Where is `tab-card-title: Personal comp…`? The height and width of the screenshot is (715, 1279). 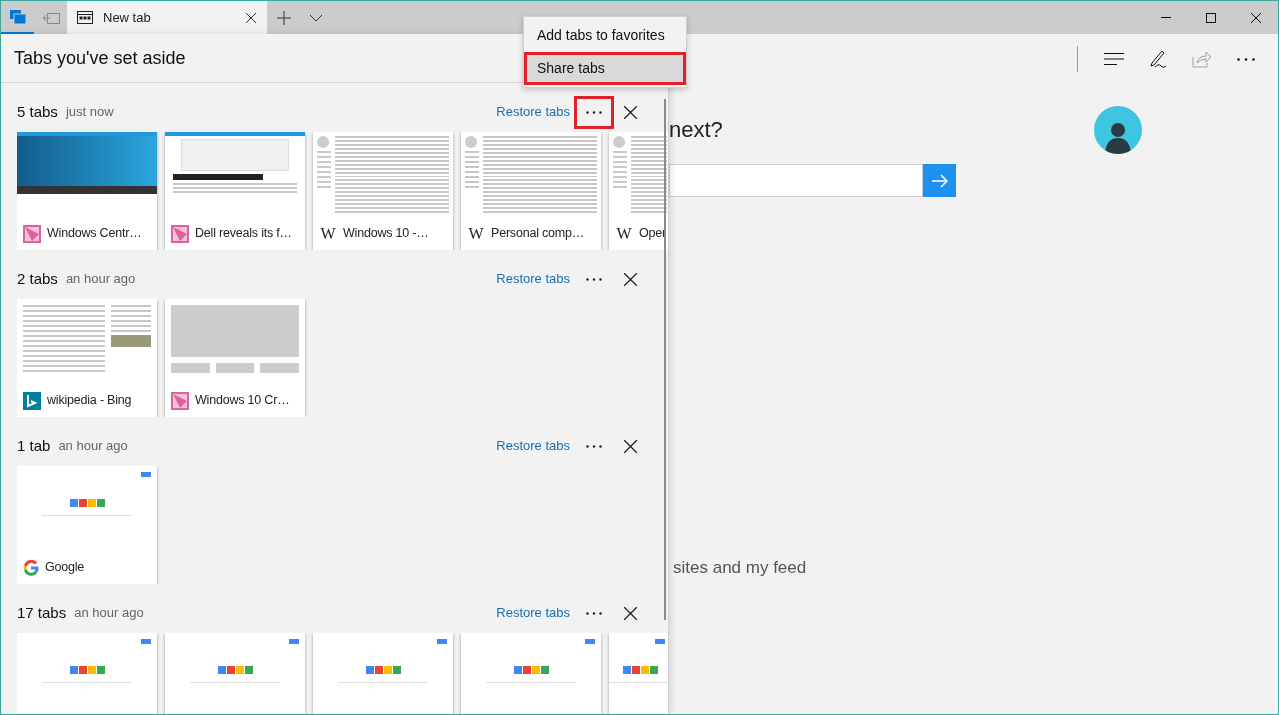 tab-card-title: Personal comp… is located at coordinates (538, 234).